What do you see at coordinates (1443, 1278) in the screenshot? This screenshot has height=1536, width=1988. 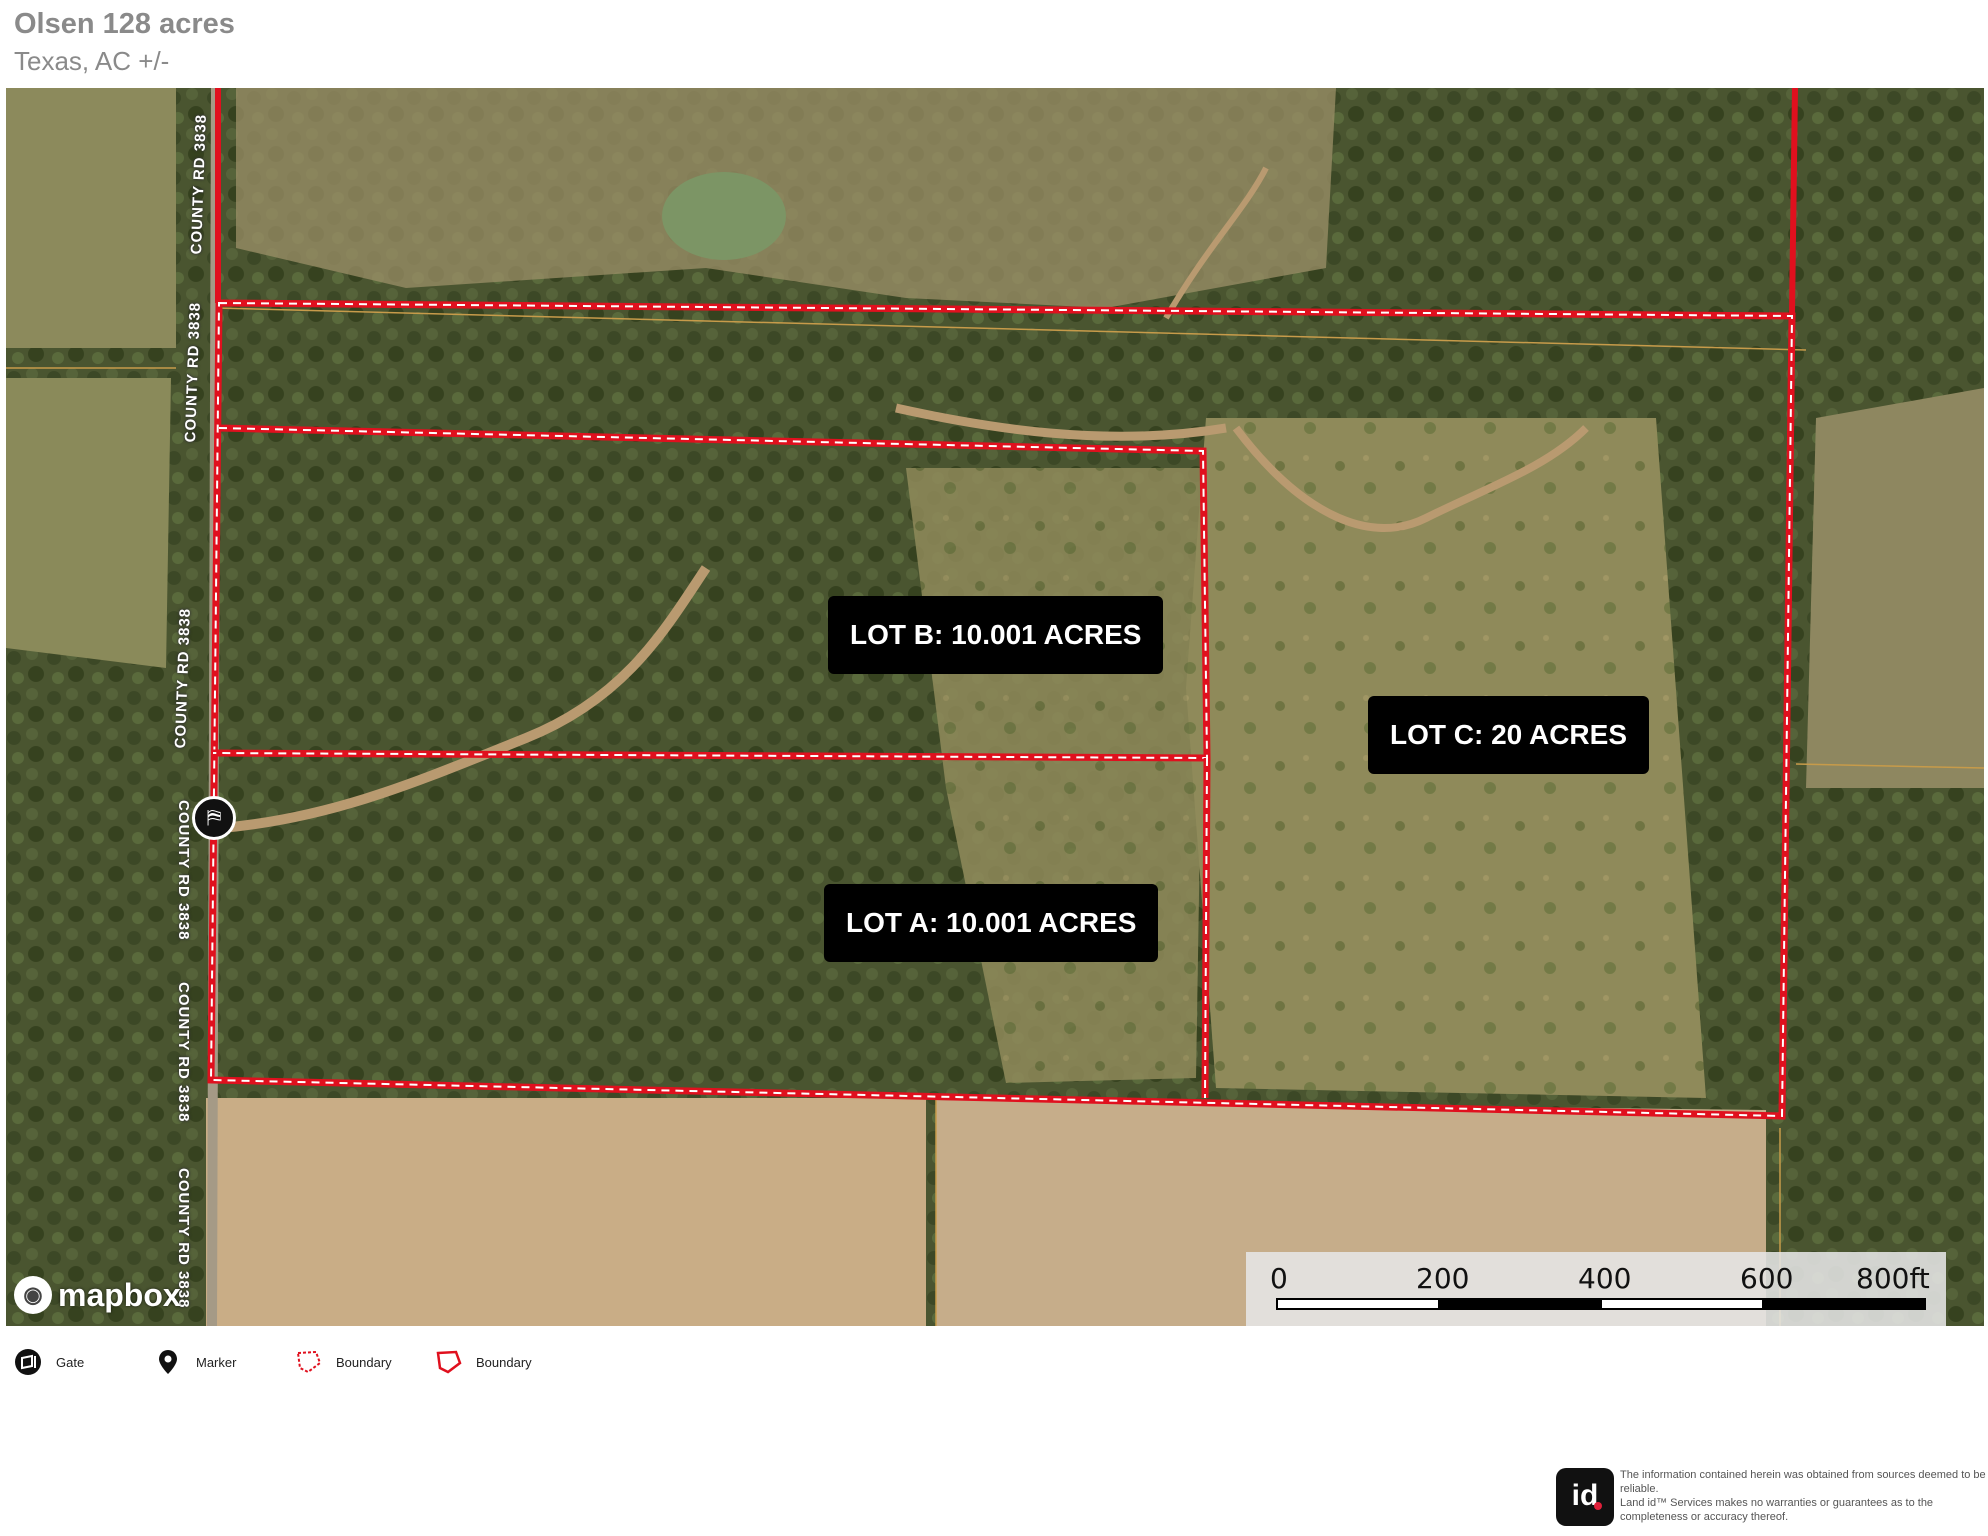 I see `scale-tick: 200` at bounding box center [1443, 1278].